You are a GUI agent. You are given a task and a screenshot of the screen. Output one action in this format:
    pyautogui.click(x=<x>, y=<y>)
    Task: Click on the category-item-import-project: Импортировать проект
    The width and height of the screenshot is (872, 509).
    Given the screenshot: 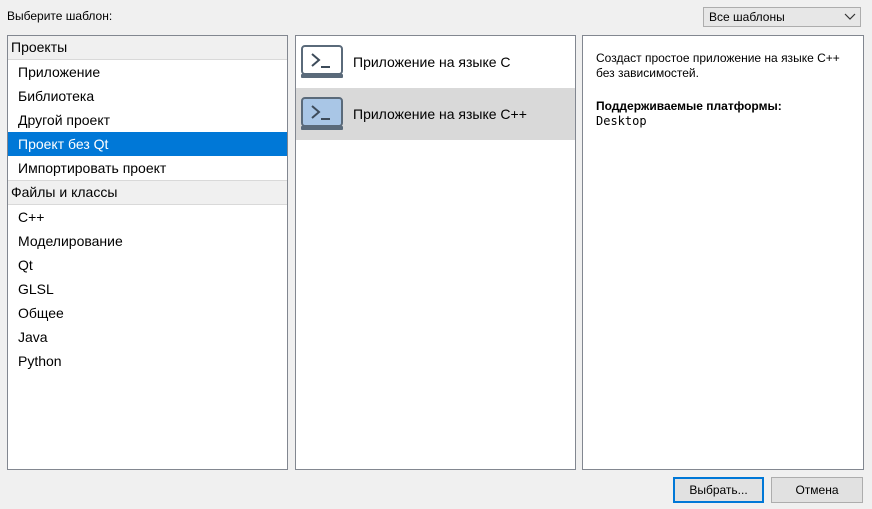 What is the action you would take?
    pyautogui.click(x=147, y=168)
    